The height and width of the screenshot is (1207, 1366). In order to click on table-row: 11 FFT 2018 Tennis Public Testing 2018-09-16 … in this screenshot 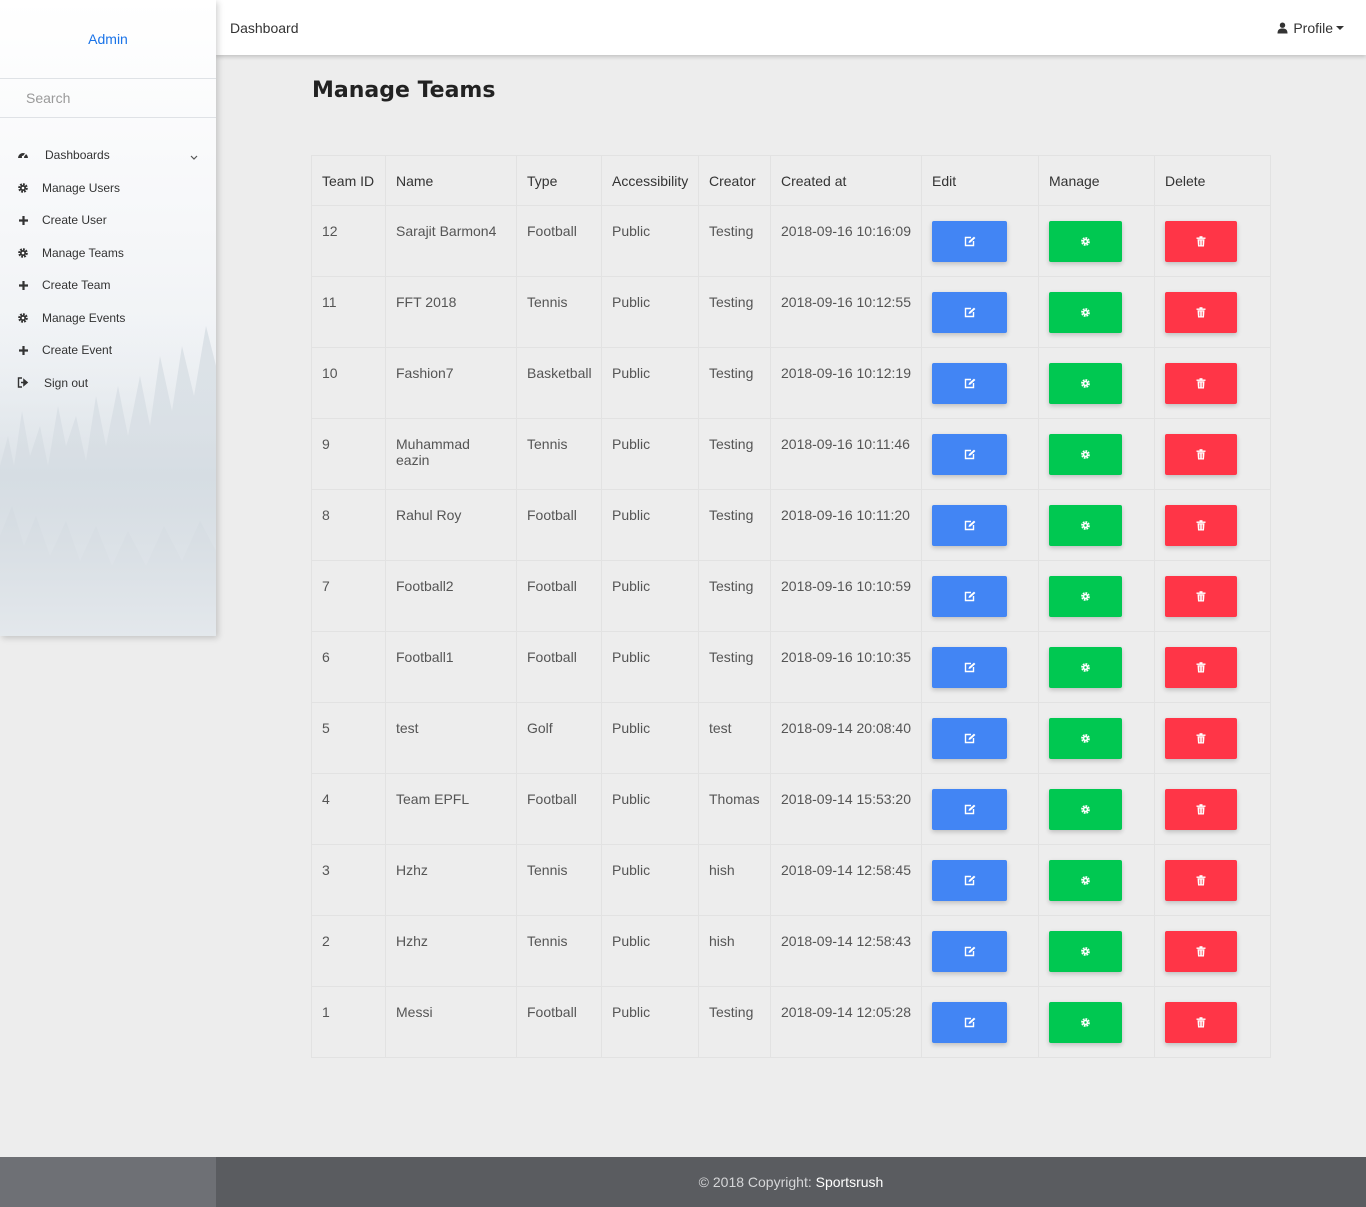, I will do `click(791, 312)`.